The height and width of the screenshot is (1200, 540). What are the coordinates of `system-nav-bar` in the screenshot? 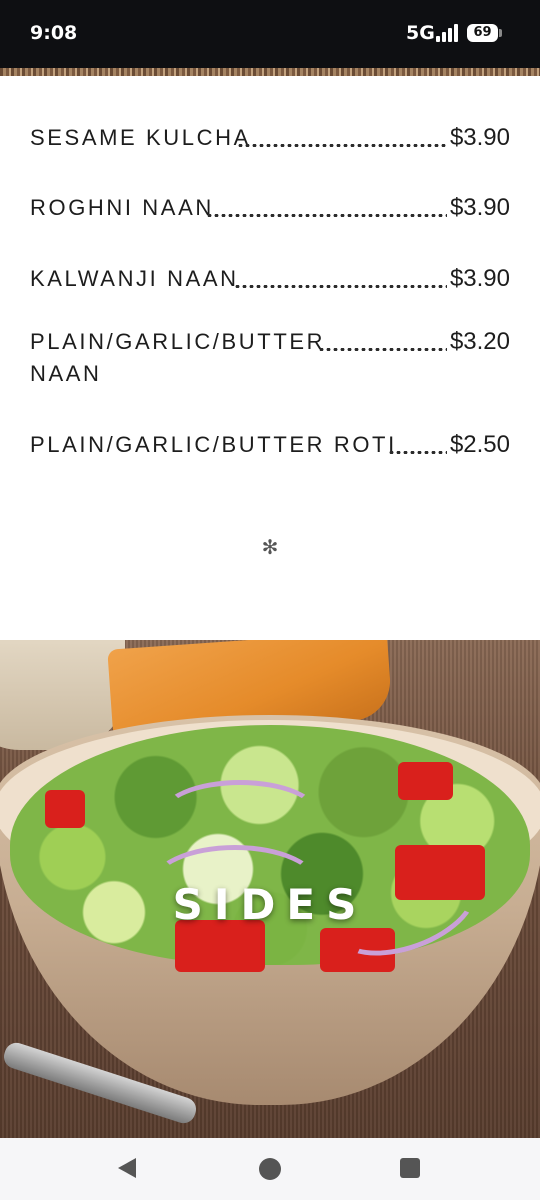 It's located at (270, 1169).